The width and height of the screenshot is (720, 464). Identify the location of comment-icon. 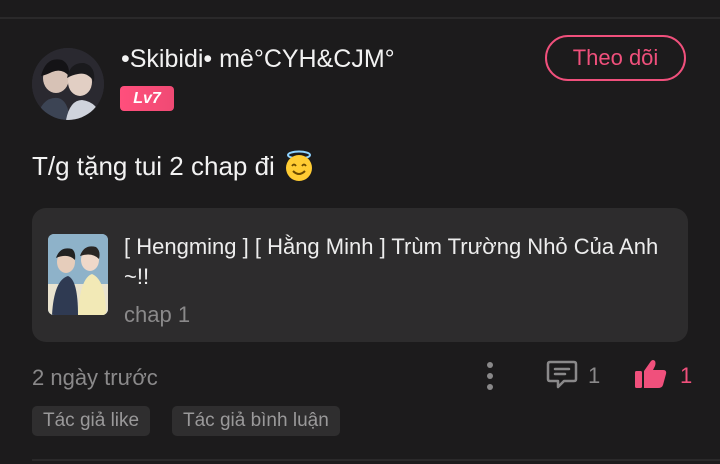
(562, 376).